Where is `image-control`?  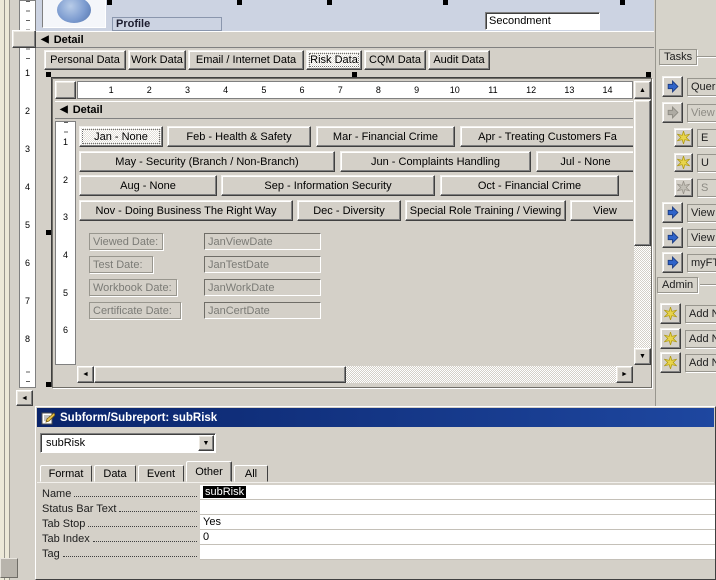 image-control is located at coordinates (74, 14).